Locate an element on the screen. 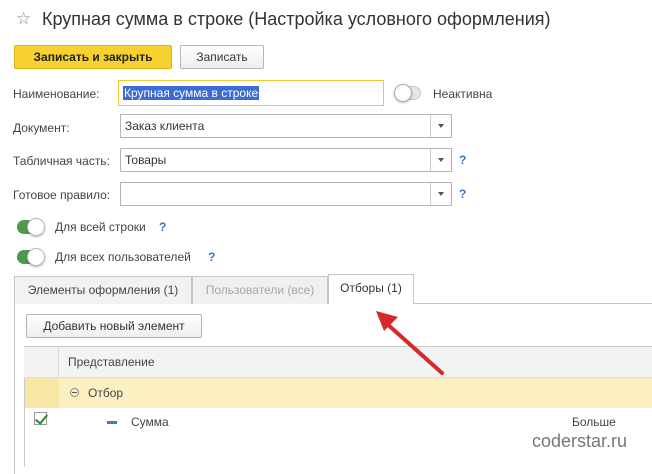  tab-appearance-elements: Элементы оформления (1) is located at coordinates (103, 290).